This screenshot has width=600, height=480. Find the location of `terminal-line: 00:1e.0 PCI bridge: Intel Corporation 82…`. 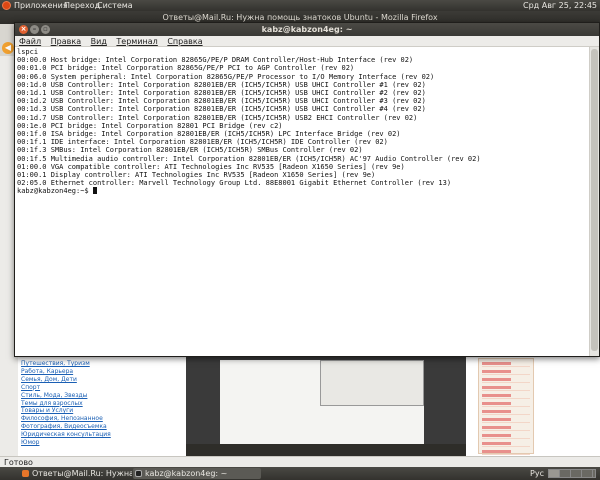

terminal-line: 00:1e.0 PCI bridge: Intel Corporation 82… is located at coordinates (150, 125).